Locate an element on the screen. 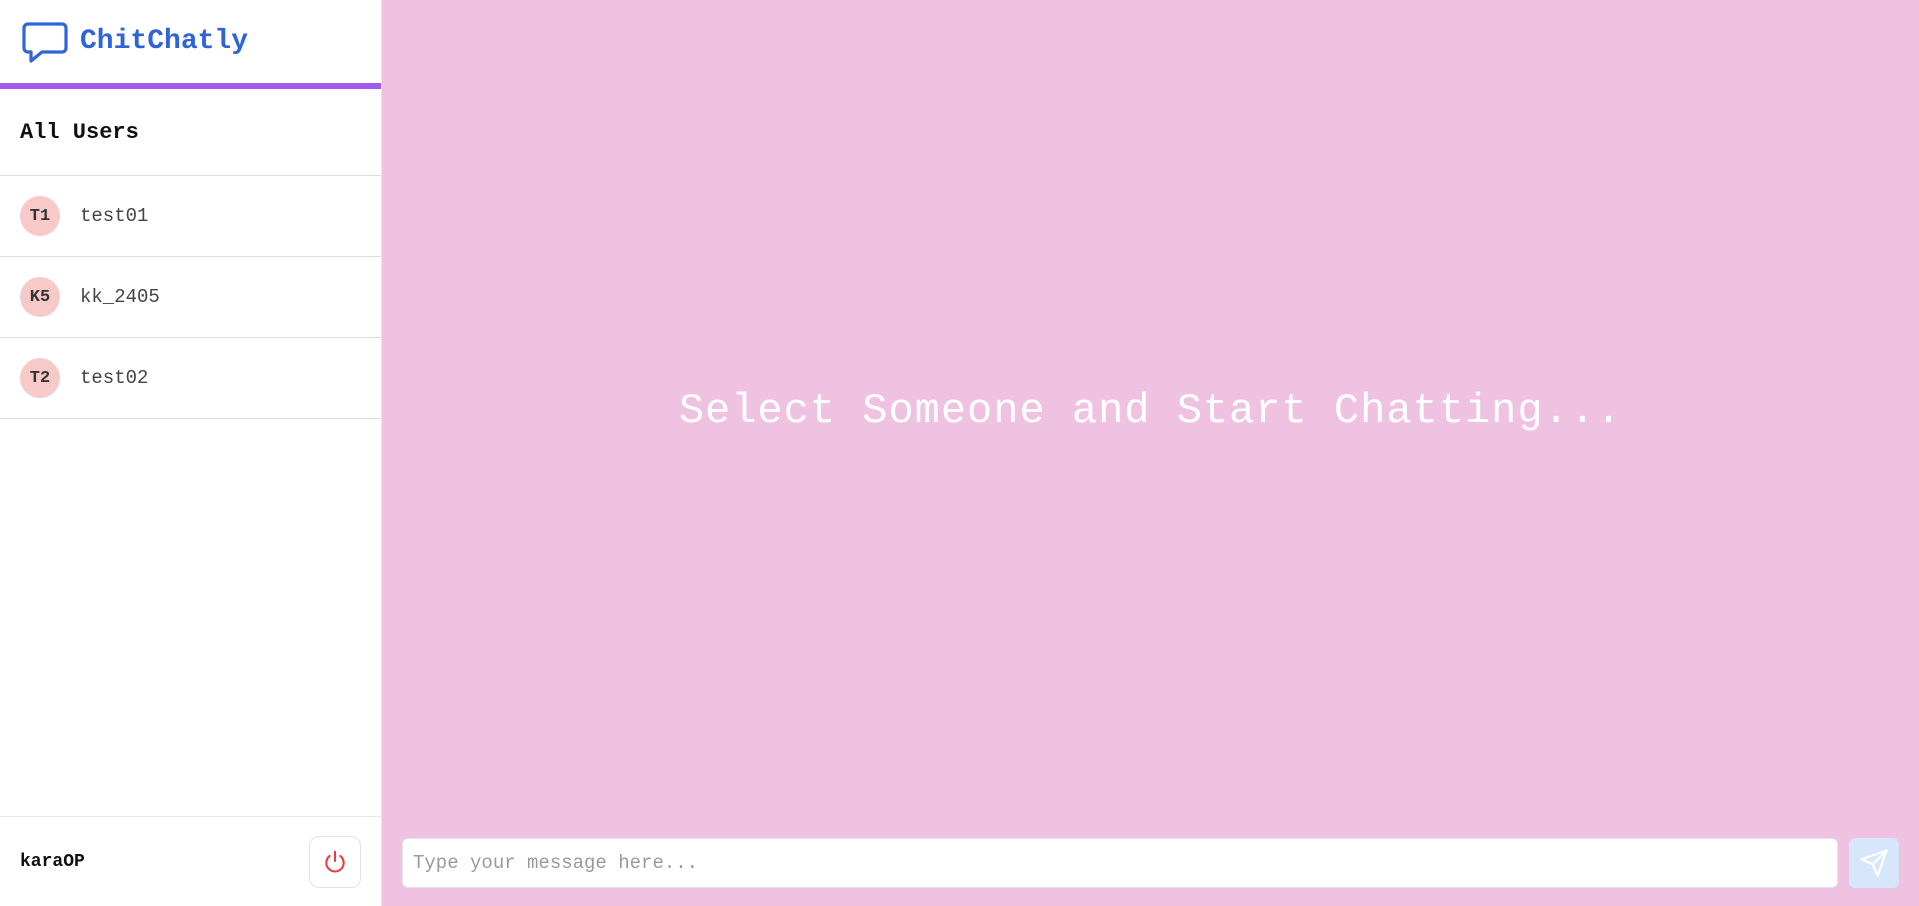  brand-header: ChitChatly is located at coordinates (190, 44).